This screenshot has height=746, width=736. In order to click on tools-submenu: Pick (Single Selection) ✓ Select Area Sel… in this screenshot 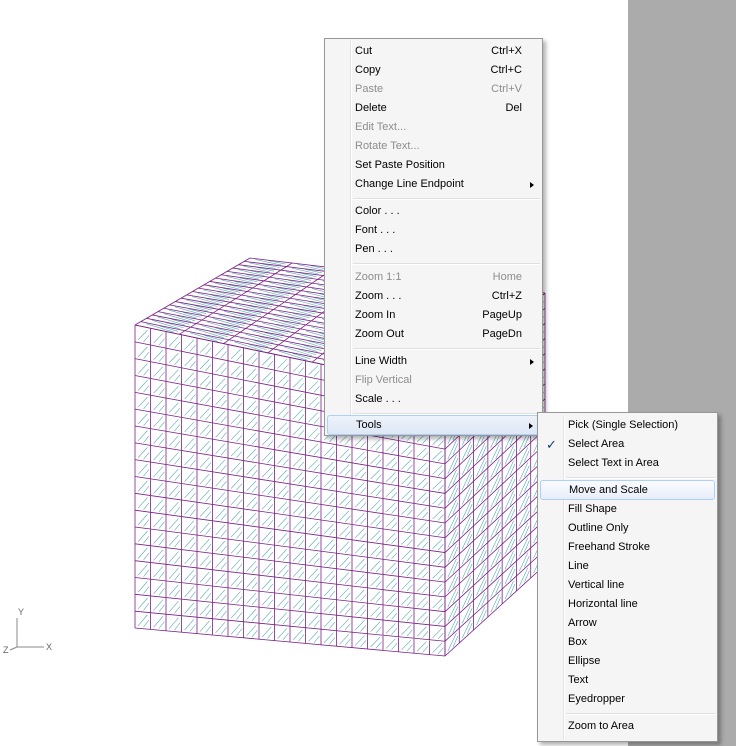, I will do `click(627, 577)`.